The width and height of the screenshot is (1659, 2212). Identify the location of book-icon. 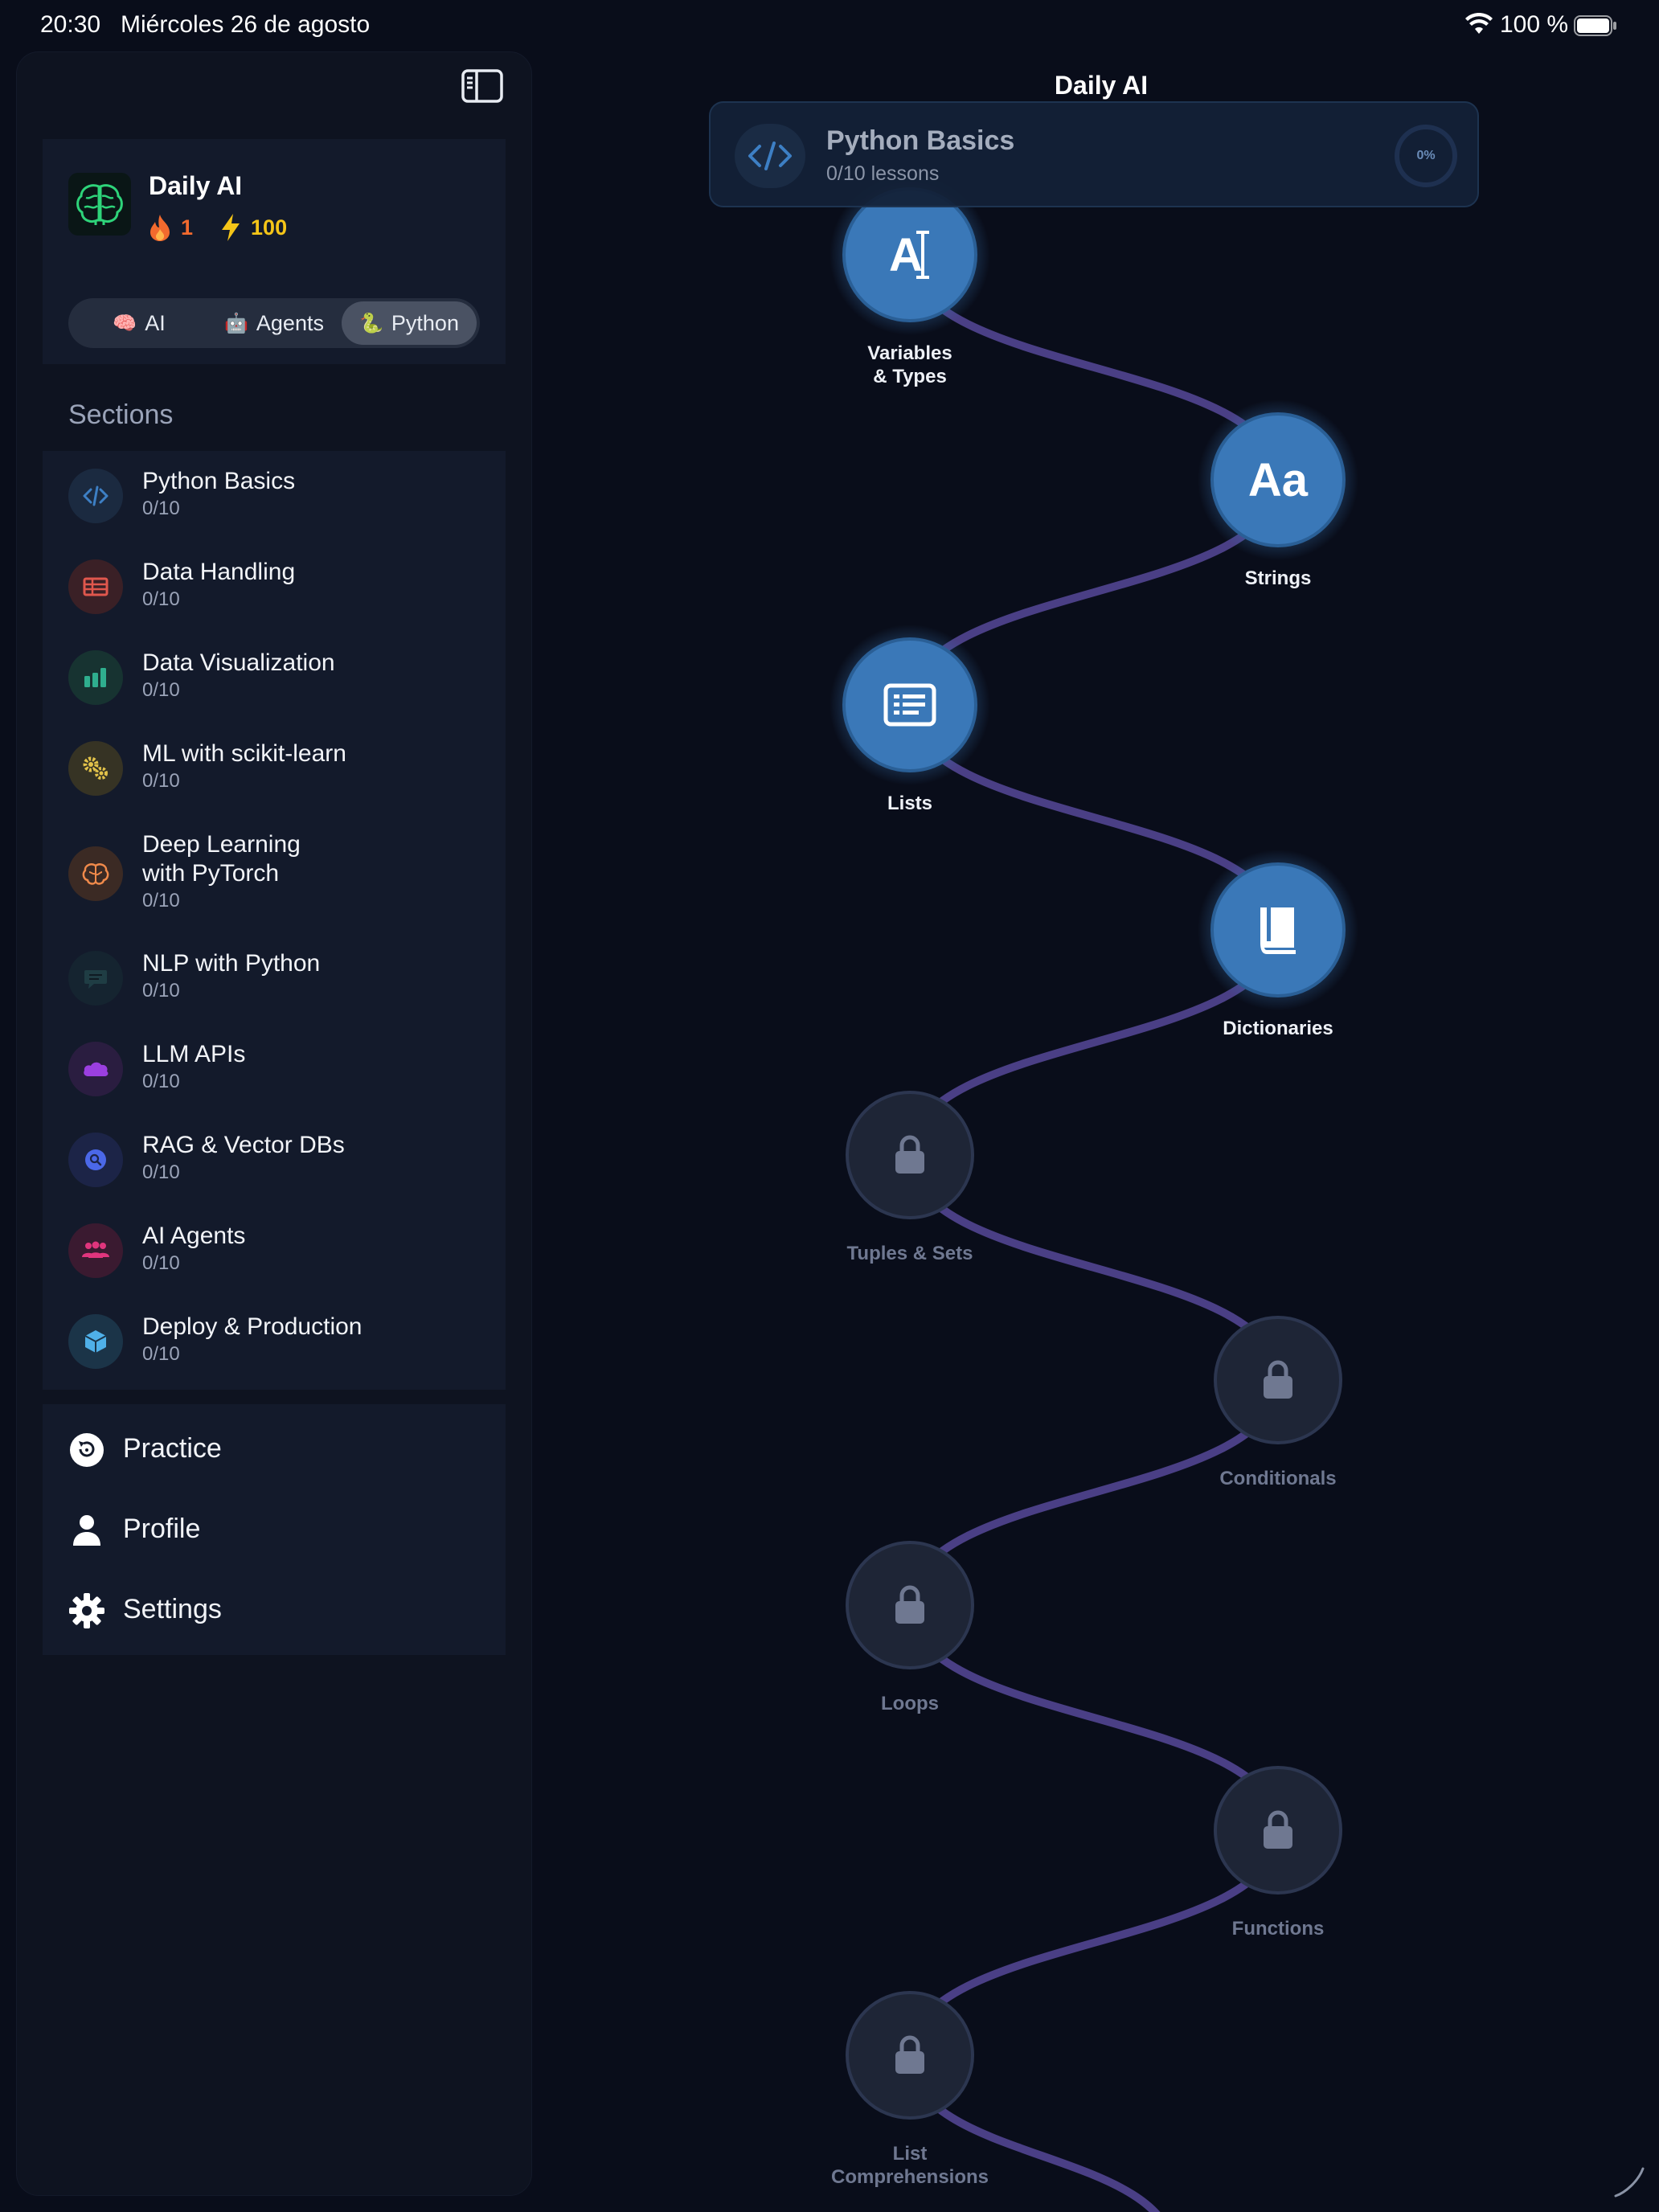
(1278, 930).